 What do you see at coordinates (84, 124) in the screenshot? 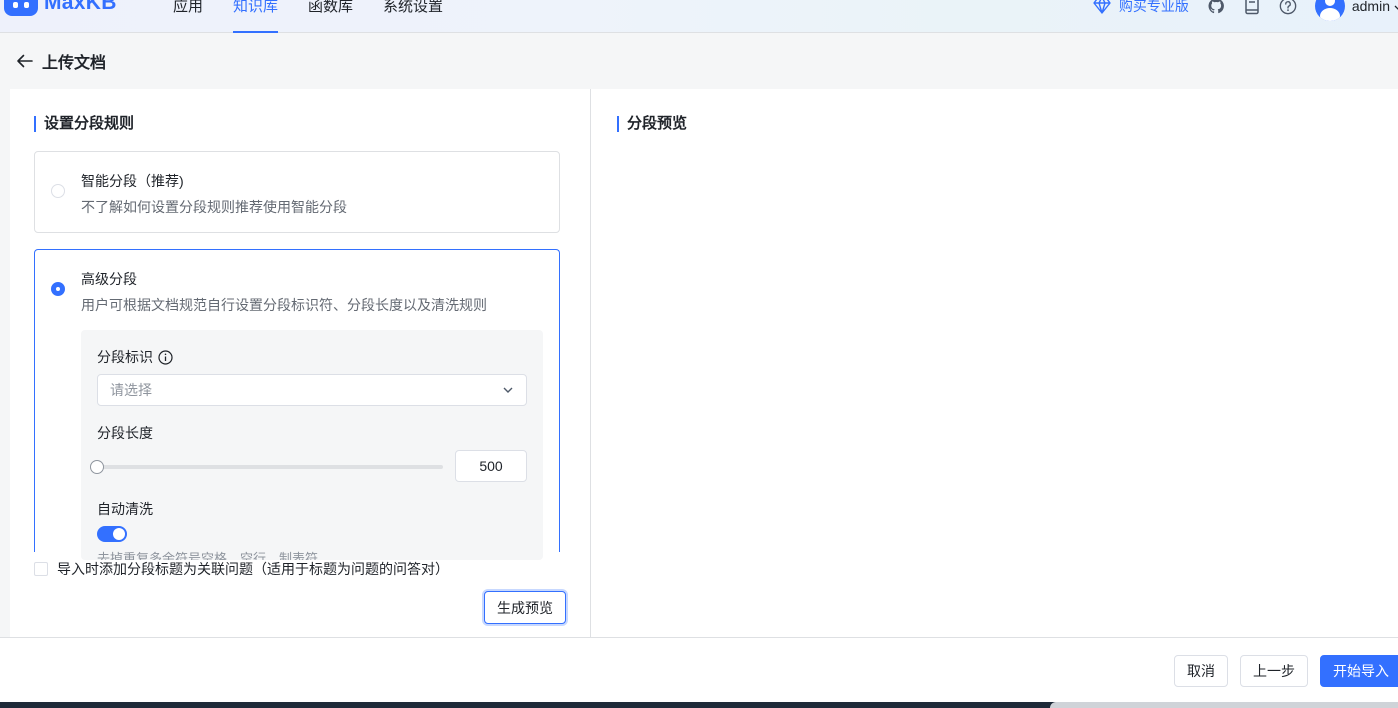
I see `segment-rules-title: 设置分段规则` at bounding box center [84, 124].